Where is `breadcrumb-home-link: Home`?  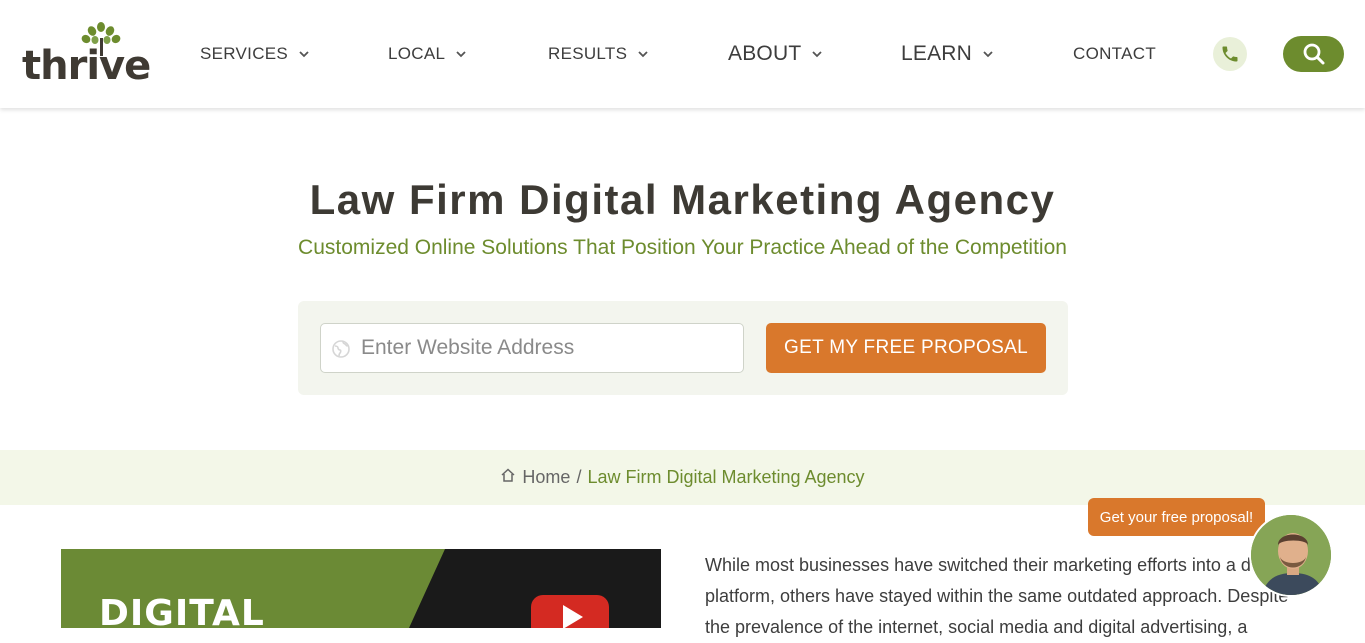
breadcrumb-home-link: Home is located at coordinates (546, 477).